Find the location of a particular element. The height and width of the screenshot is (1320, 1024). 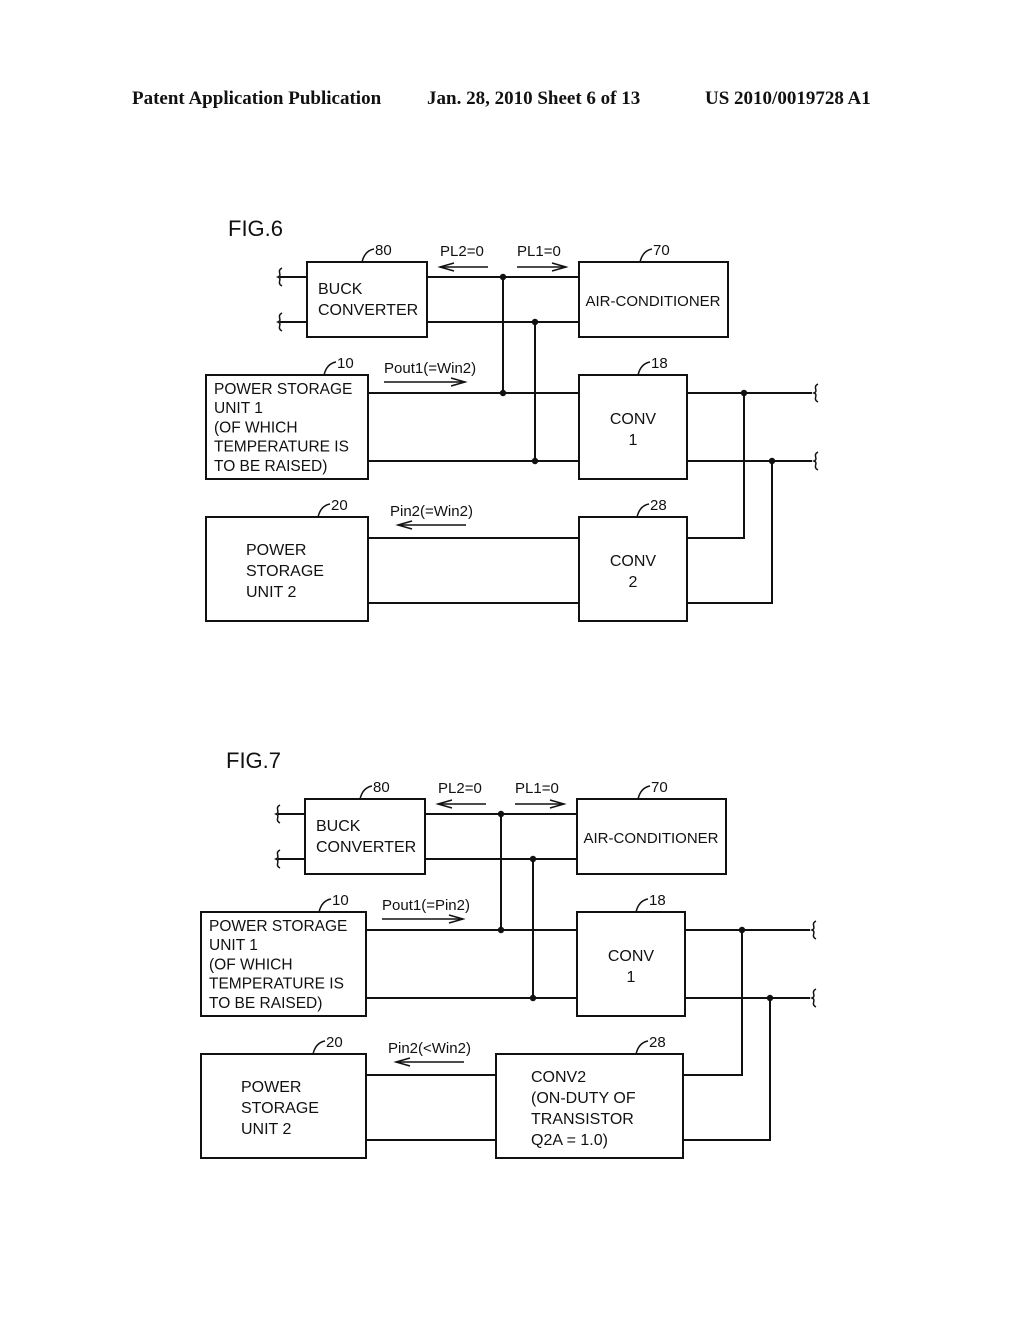

conv2-label-line: TRANSISTOR is located at coordinates (582, 1119).